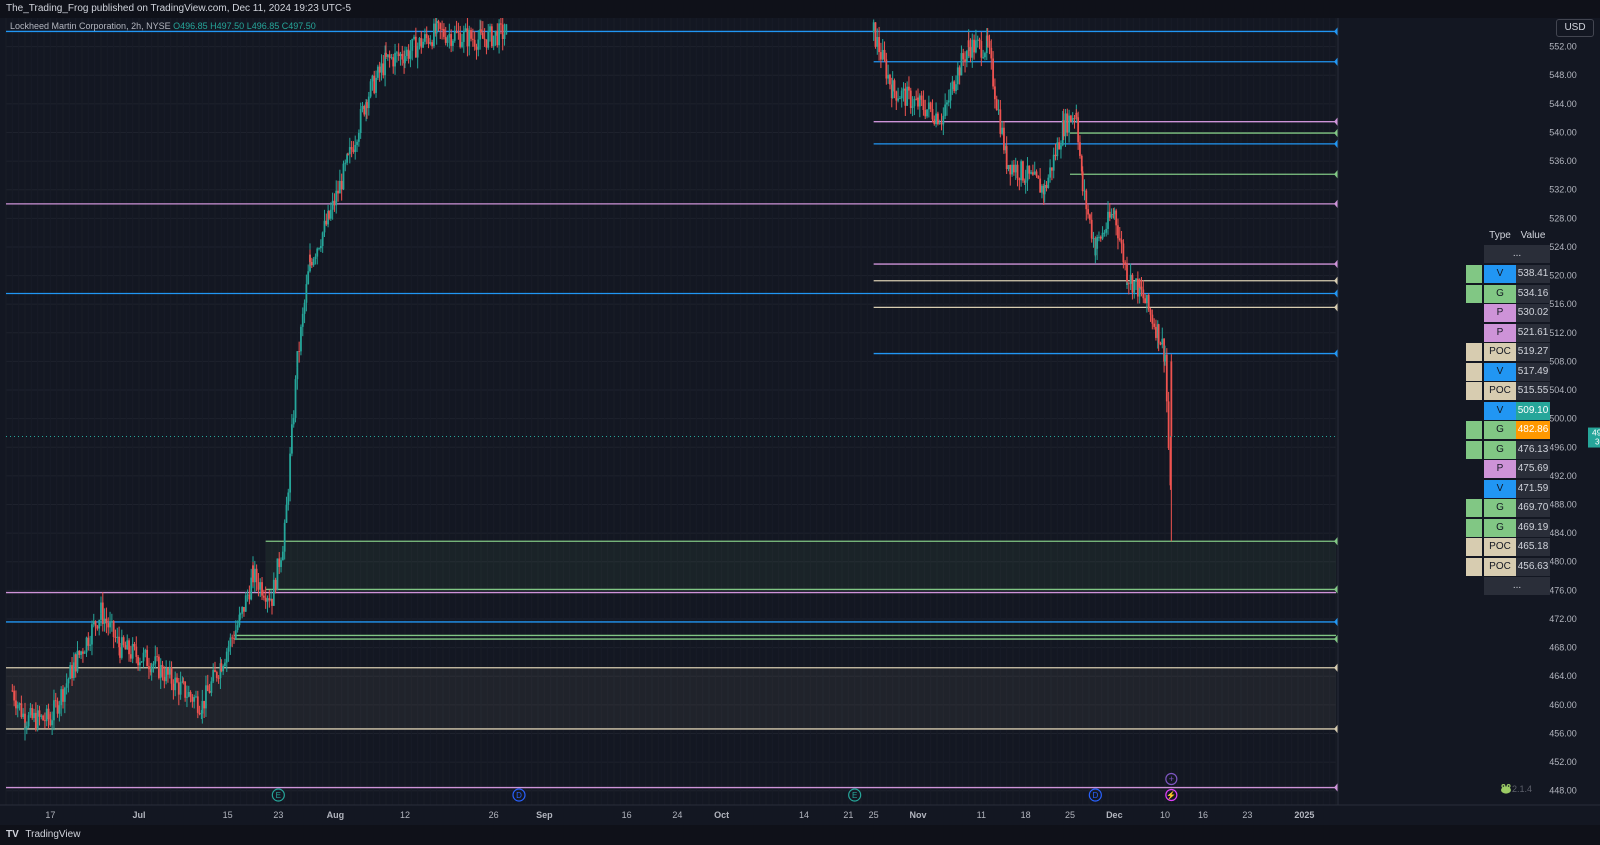  I want to click on price-tick-label: 468.00, so click(1563, 648).